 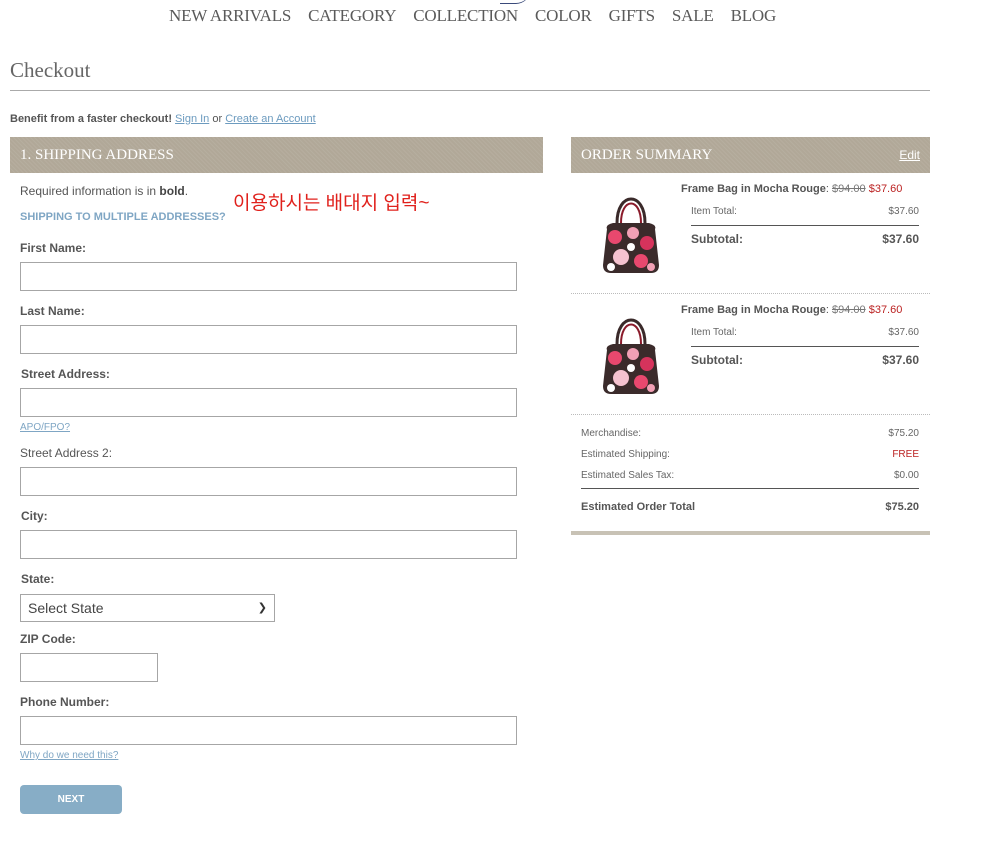 What do you see at coordinates (352, 16) in the screenshot?
I see `nav-category: CATEGORY` at bounding box center [352, 16].